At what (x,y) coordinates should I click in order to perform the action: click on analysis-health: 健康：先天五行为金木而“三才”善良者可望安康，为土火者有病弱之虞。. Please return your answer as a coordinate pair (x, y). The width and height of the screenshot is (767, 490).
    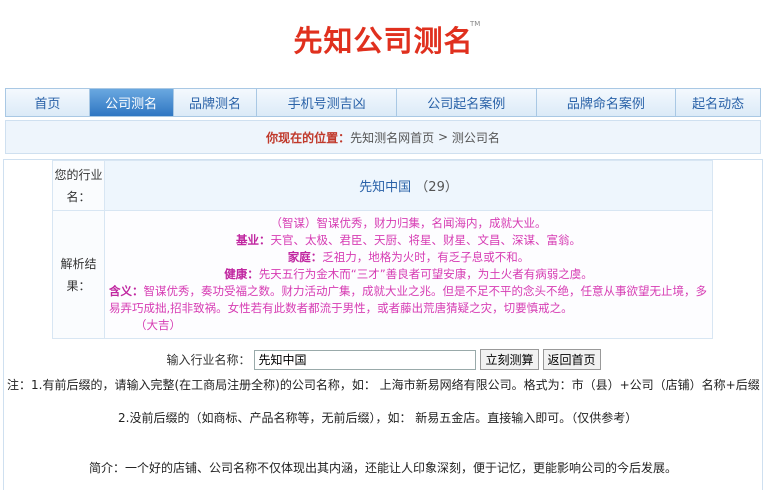
    Looking at the image, I should click on (408, 274).